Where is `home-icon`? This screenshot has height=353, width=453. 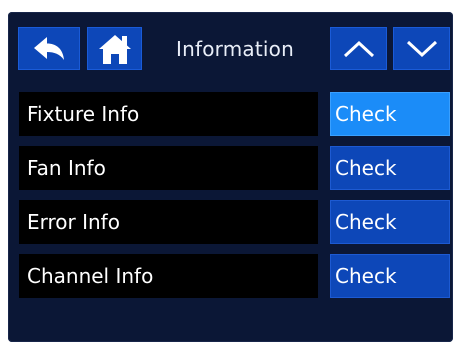 home-icon is located at coordinates (115, 49).